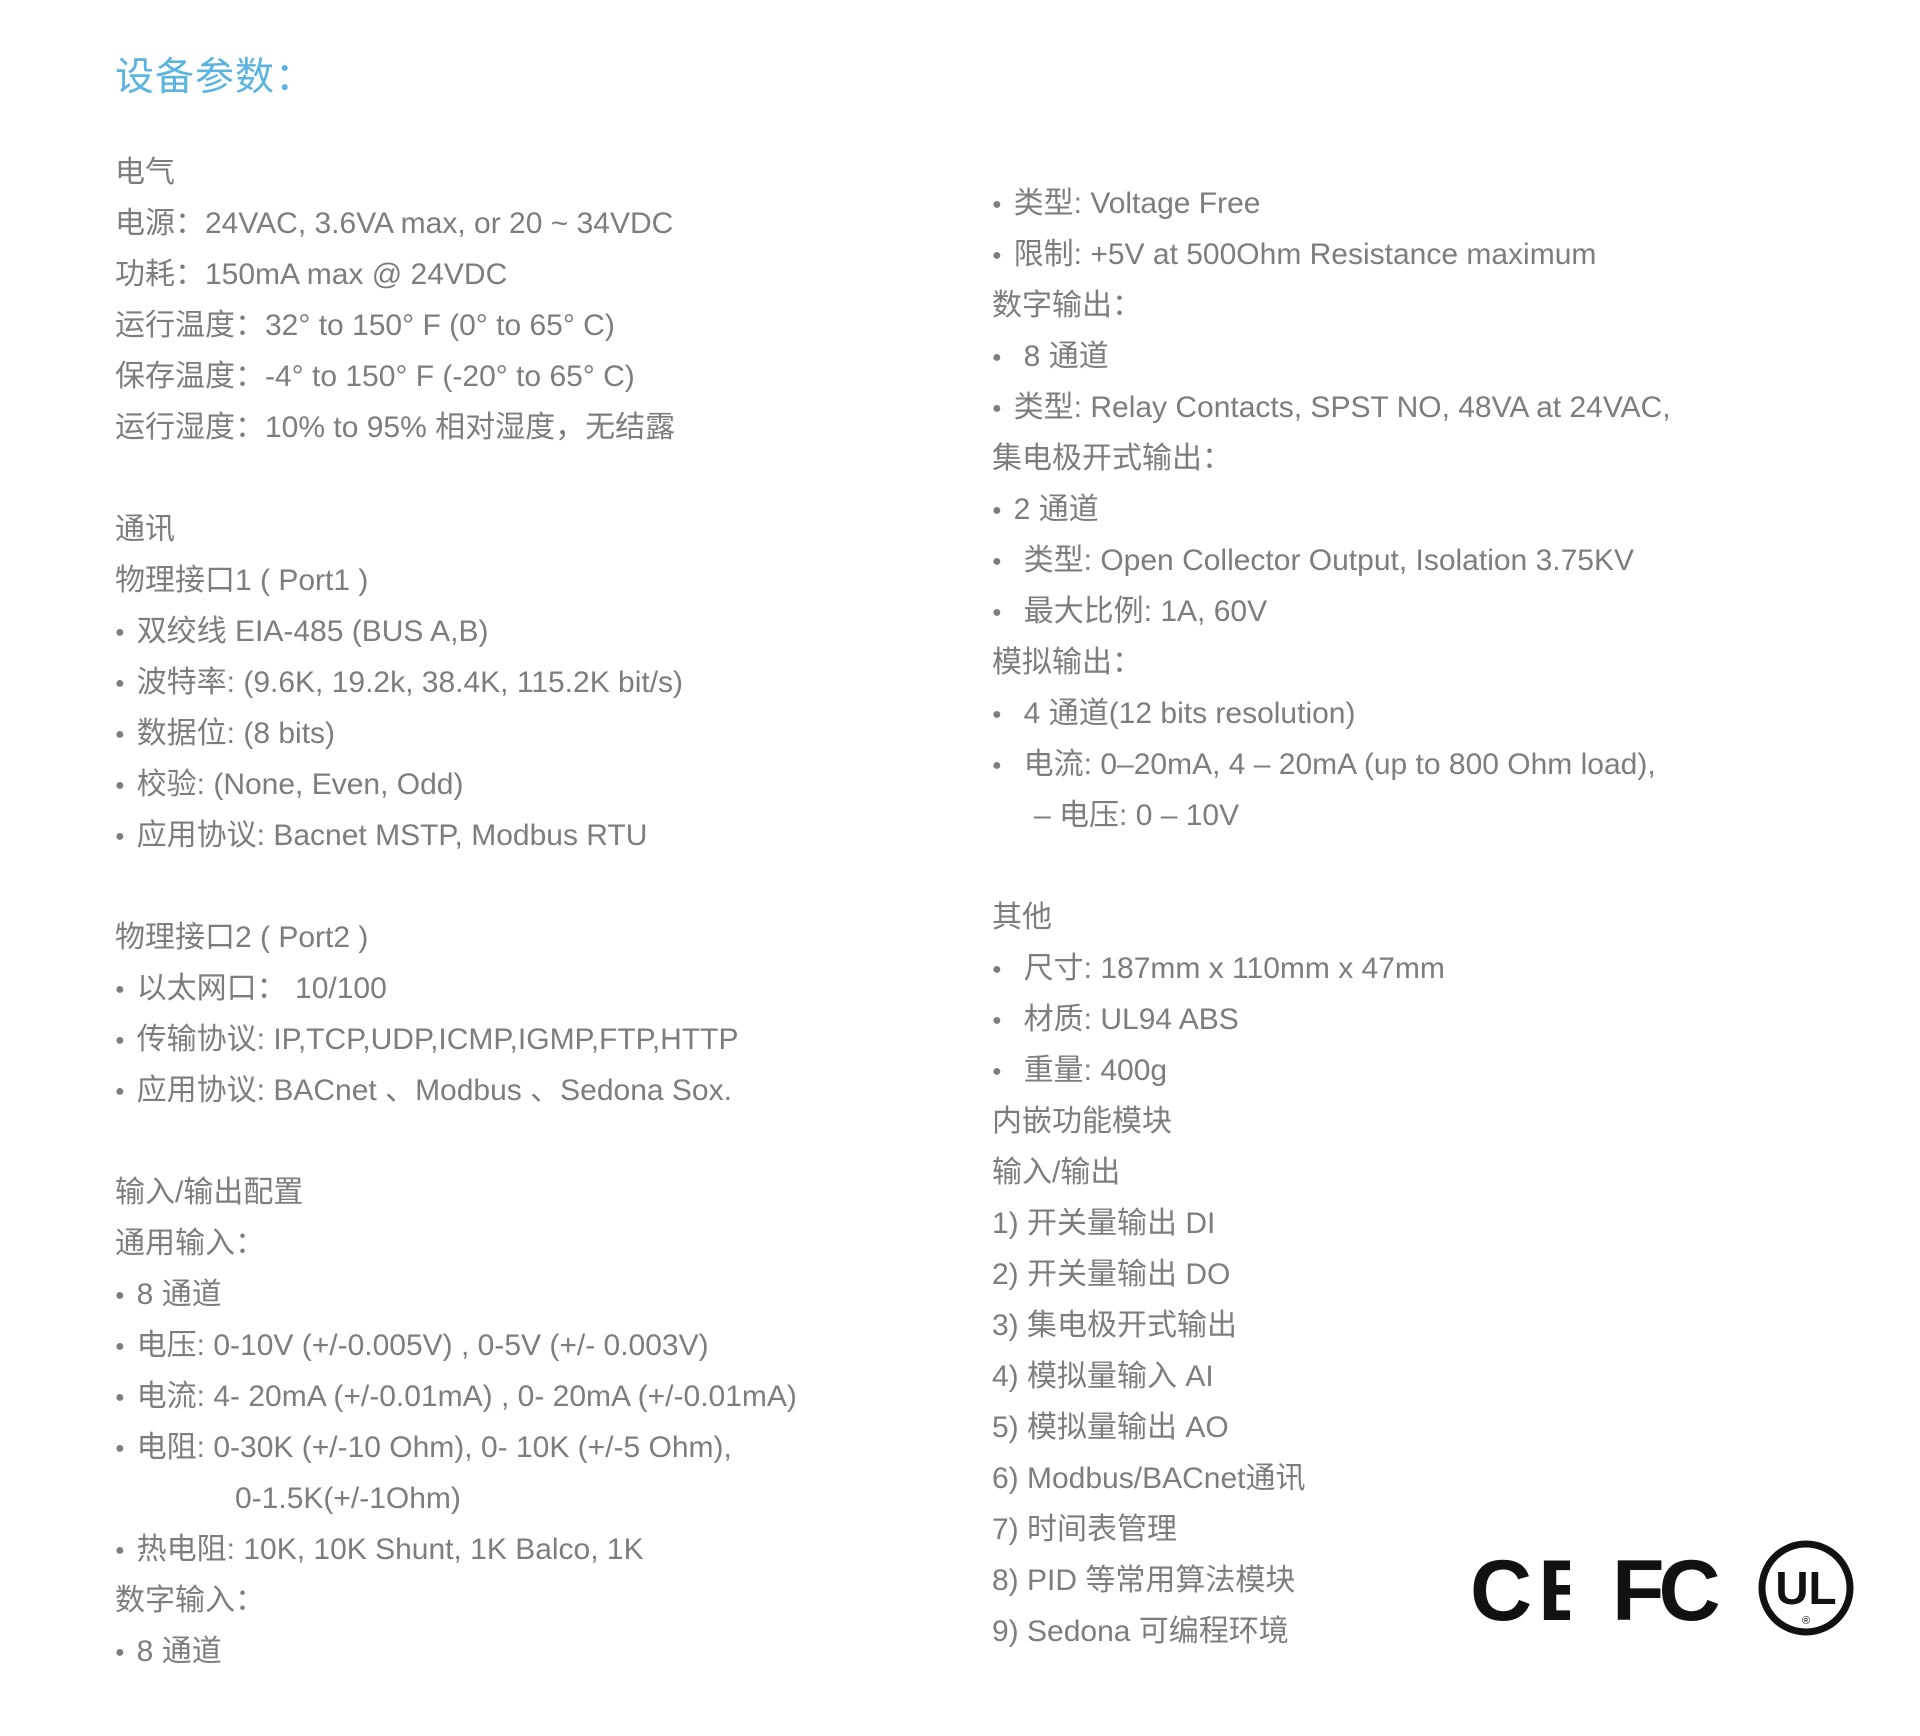 The image size is (1920, 1736). I want to click on spec-bullet-item: 热电阻: 10K, 10K Shunt, 1K Balco, 1K, so click(530, 1549).